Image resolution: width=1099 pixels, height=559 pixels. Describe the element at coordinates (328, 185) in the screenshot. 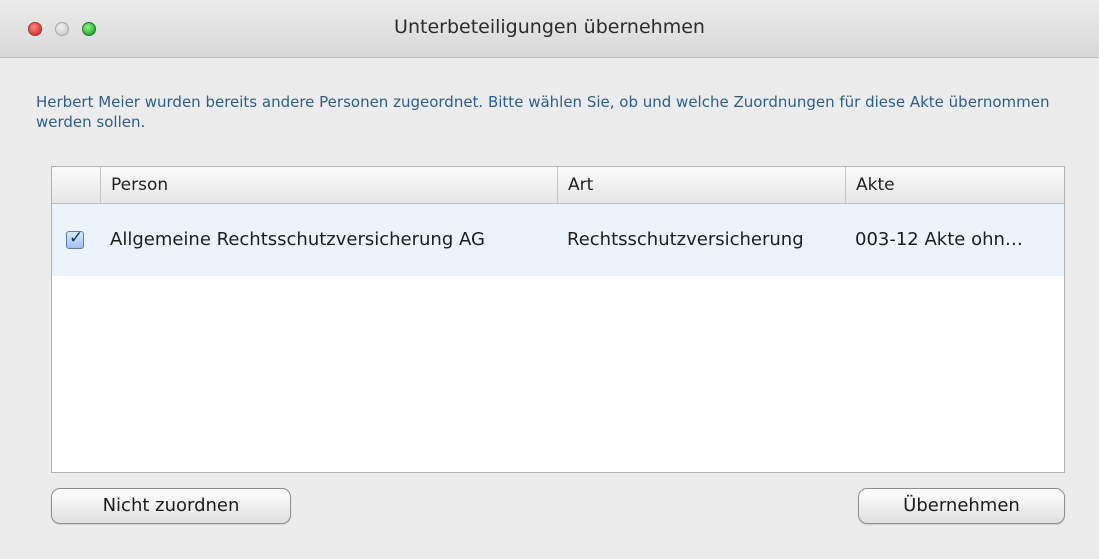

I see `column-header-person: Person` at that location.